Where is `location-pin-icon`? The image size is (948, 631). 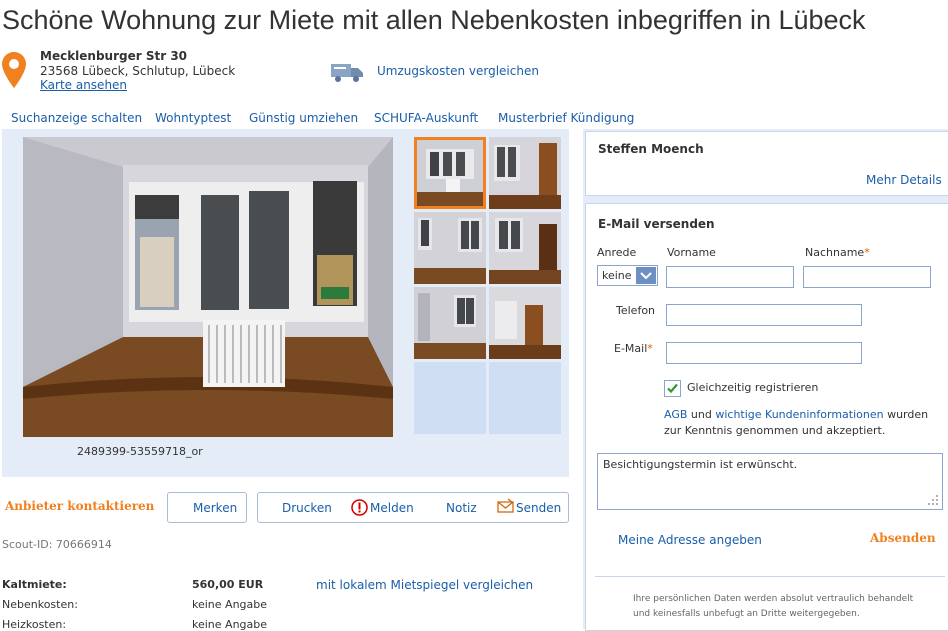 location-pin-icon is located at coordinates (14, 70).